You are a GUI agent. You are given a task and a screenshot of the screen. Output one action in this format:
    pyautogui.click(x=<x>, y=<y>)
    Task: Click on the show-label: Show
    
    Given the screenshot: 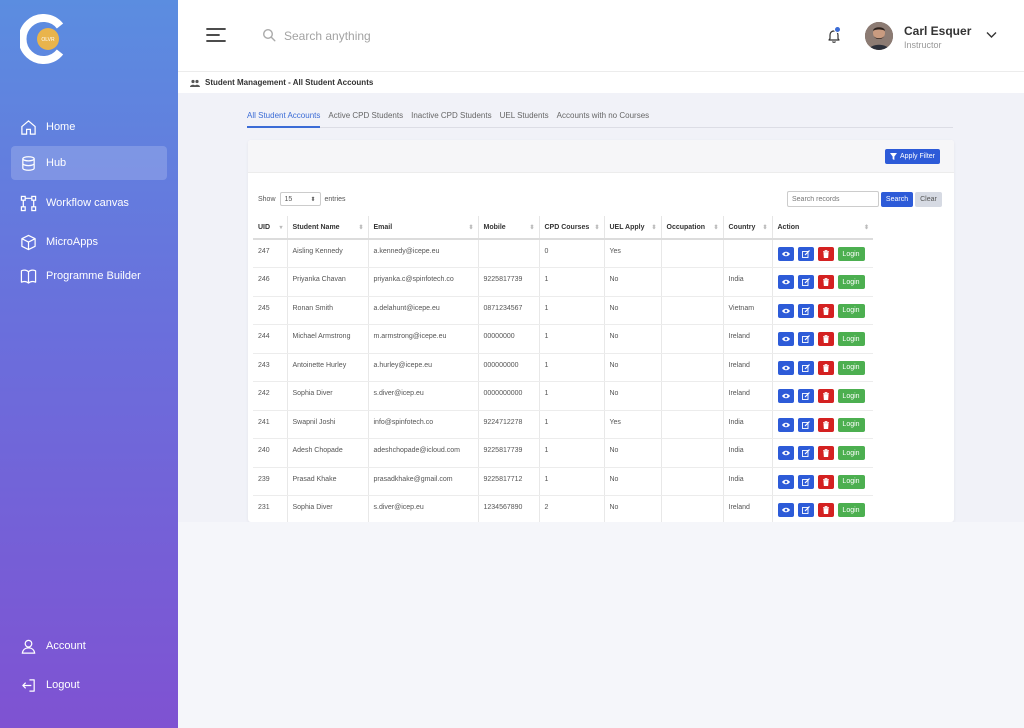 What is the action you would take?
    pyautogui.click(x=267, y=199)
    